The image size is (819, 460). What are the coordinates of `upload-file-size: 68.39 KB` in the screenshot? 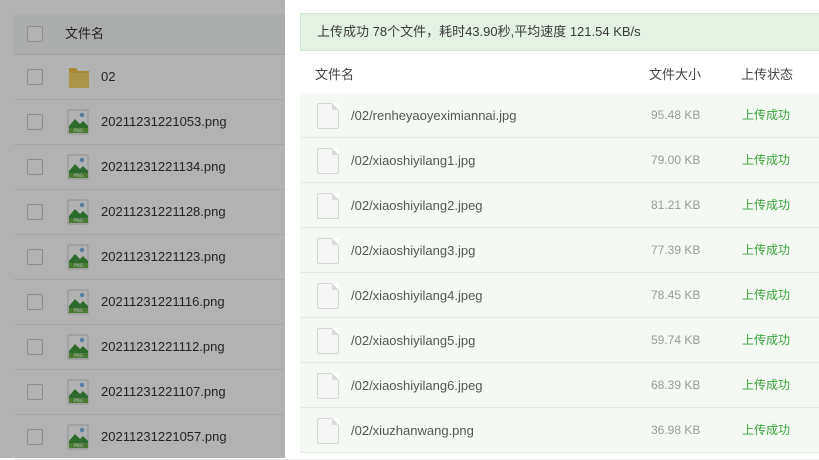 It's located at (676, 385).